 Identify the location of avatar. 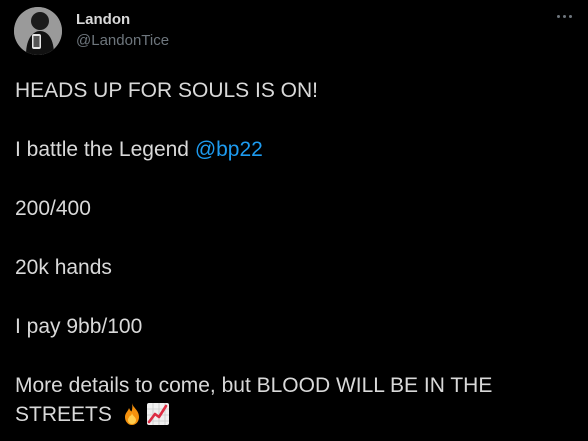
(38, 31).